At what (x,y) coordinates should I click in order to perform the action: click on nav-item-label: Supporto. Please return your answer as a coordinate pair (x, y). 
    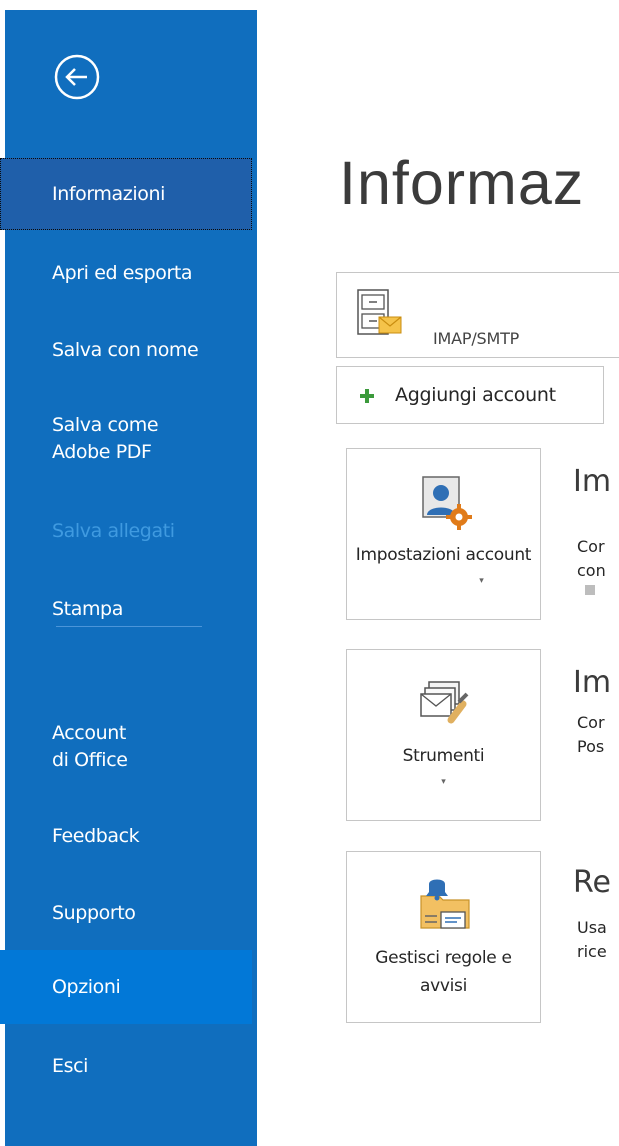
    Looking at the image, I should click on (94, 912).